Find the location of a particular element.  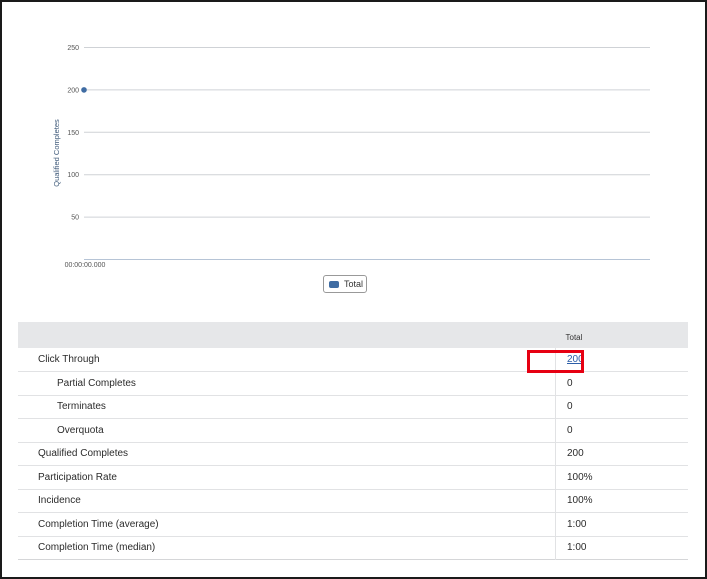

y-tick-label-250: 250 is located at coordinates (73, 48).